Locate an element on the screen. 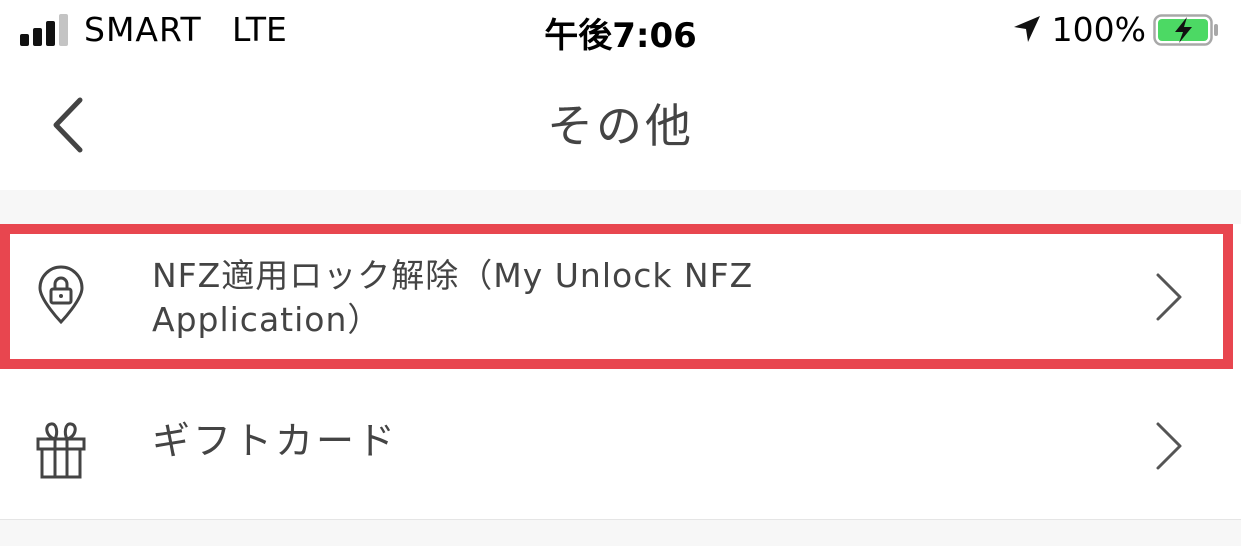  page-title: その他 is located at coordinates (620, 126).